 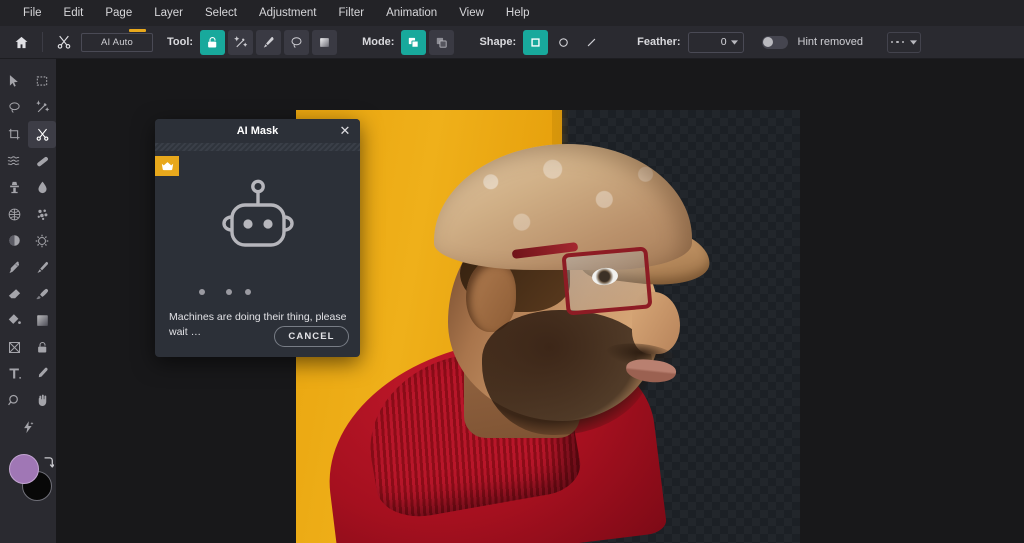 I want to click on tool-grid, so click(x=28, y=241).